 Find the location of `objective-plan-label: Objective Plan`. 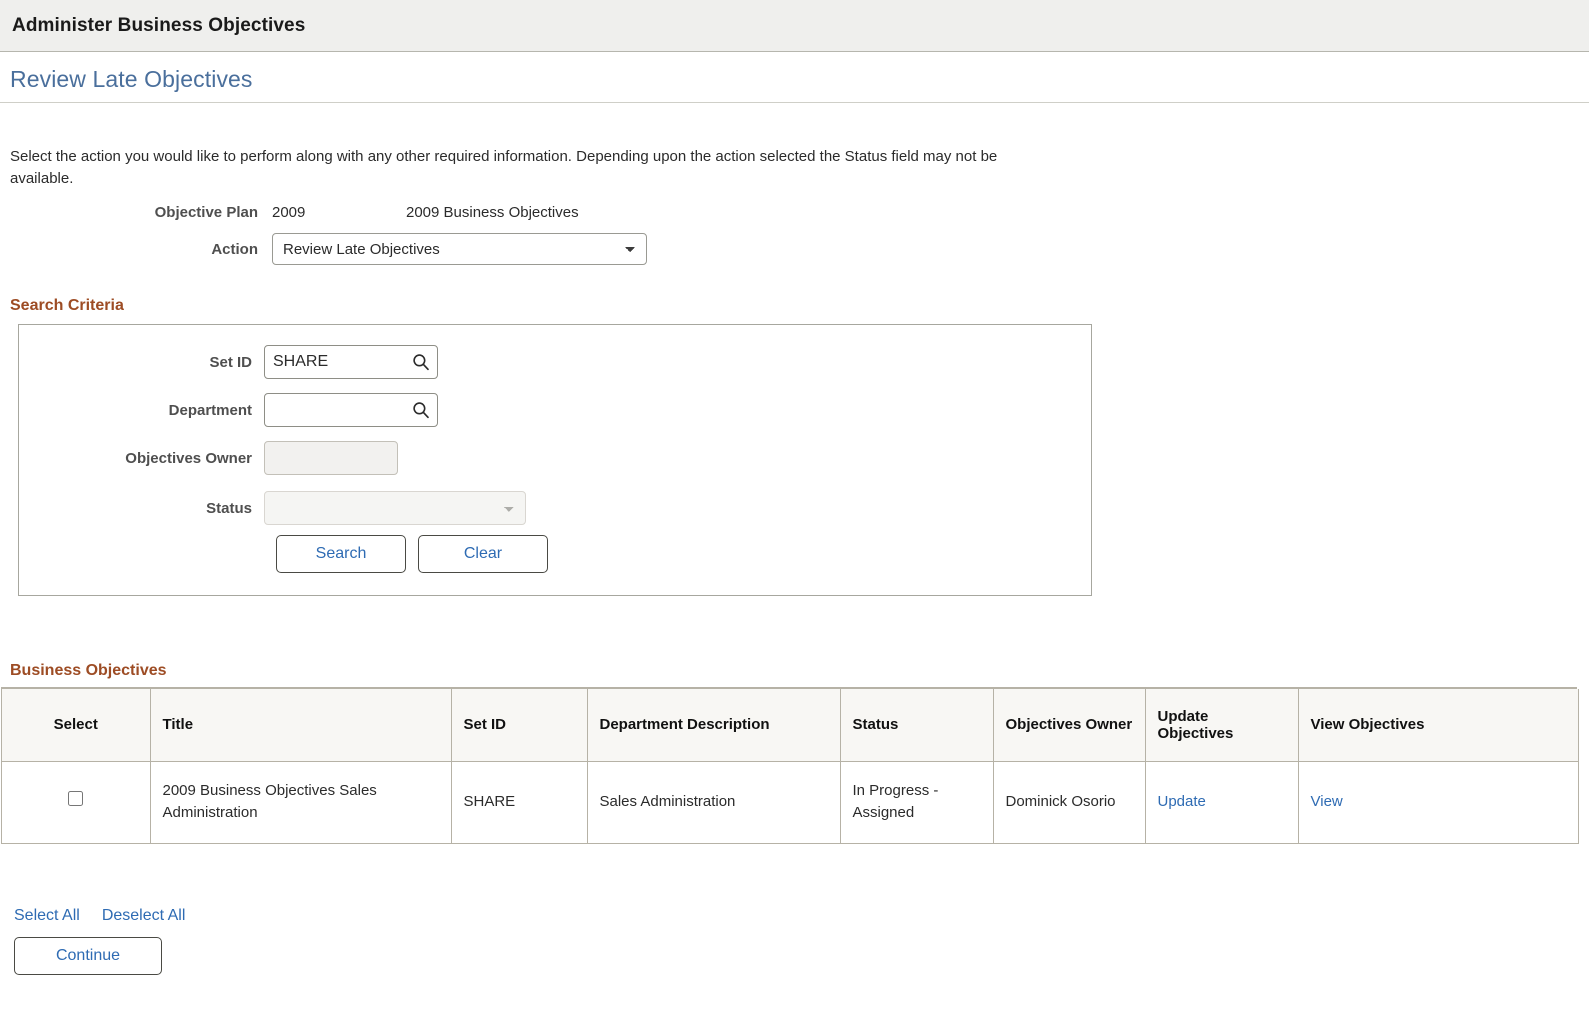

objective-plan-label: Objective Plan is located at coordinates (206, 212).